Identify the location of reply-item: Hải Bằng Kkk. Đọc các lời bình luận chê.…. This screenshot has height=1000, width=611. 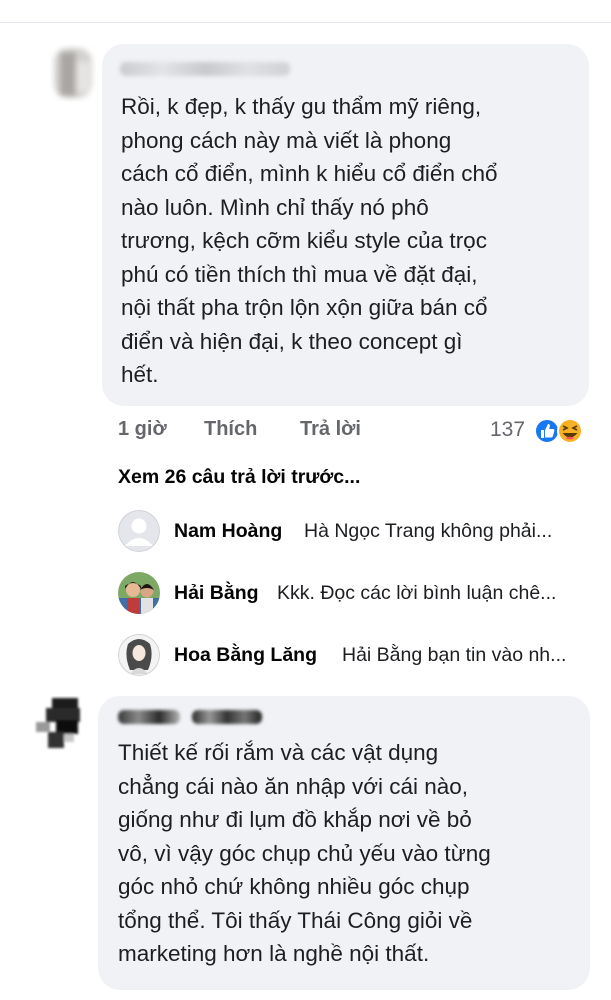
(358, 593).